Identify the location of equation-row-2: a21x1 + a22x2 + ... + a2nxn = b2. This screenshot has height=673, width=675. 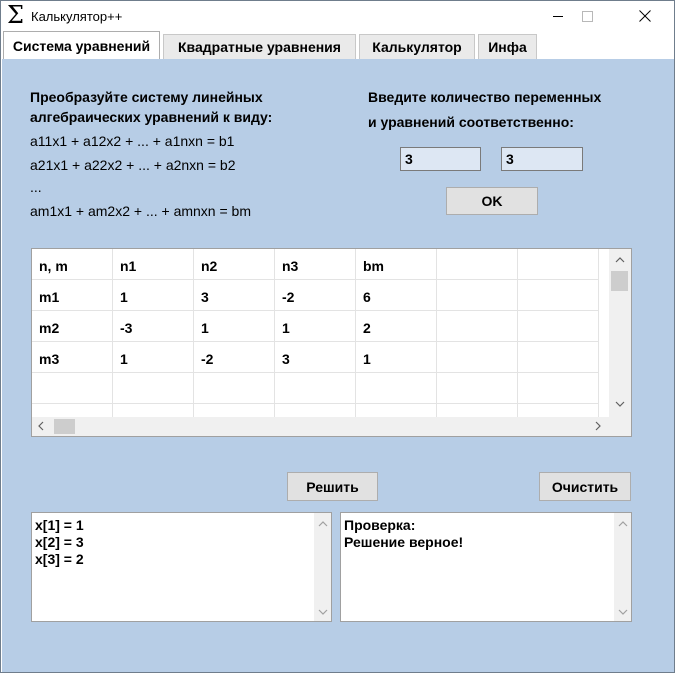
(133, 165).